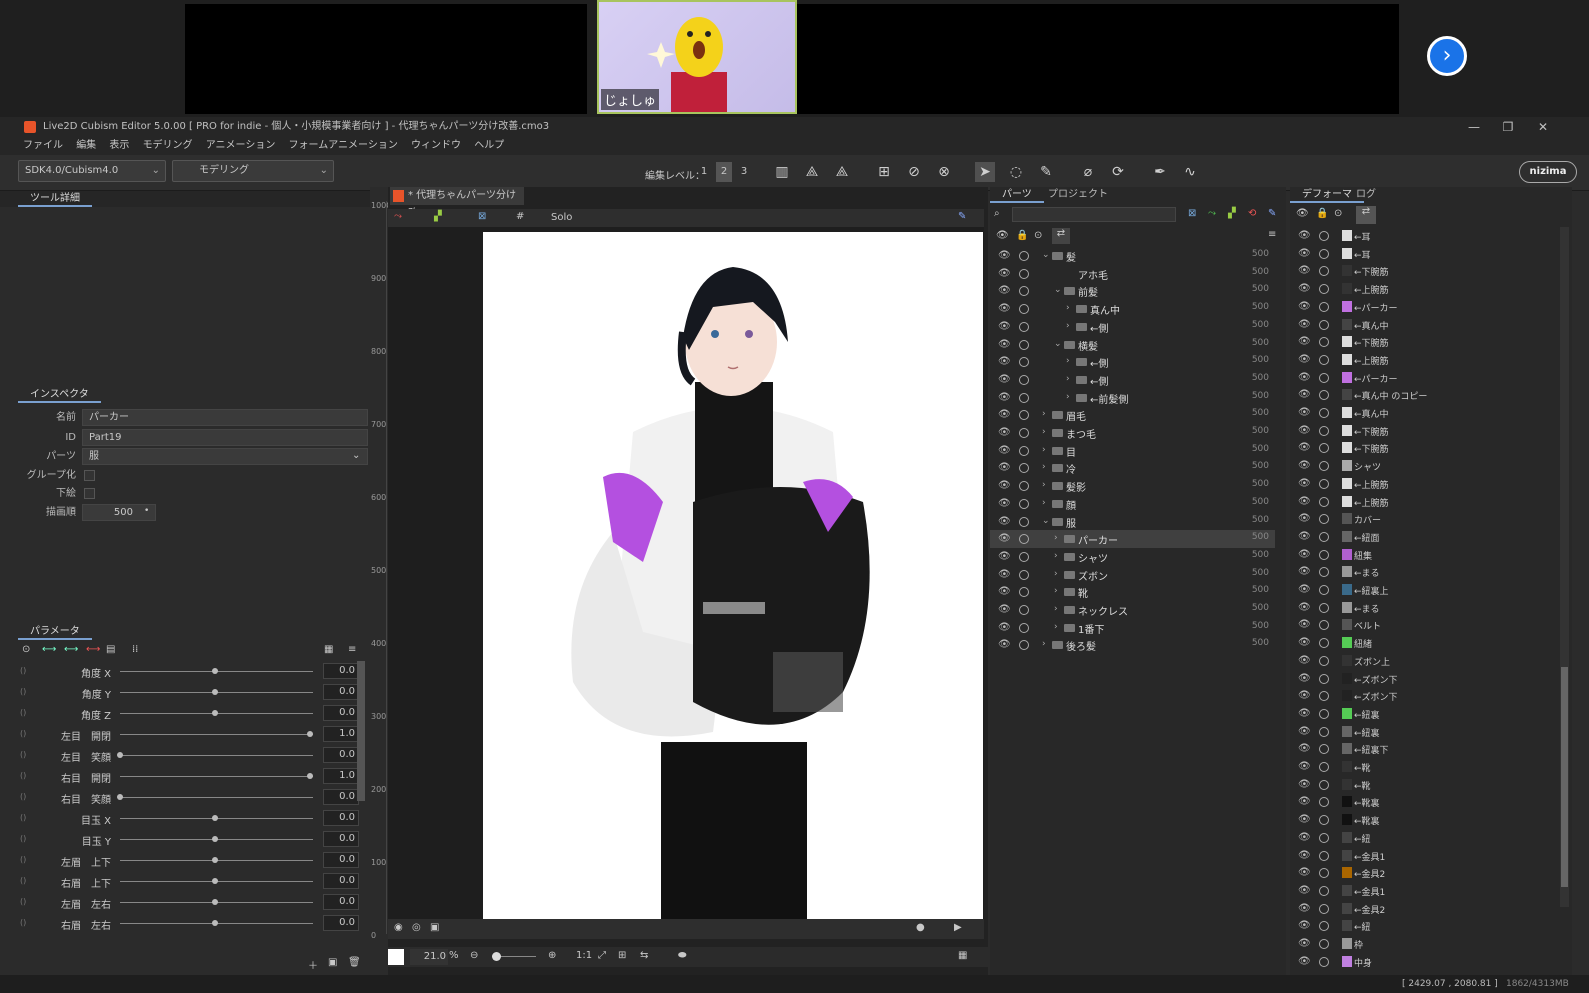  Describe the element at coordinates (1543, 127) in the screenshot. I see `close-icon: ✕` at that location.